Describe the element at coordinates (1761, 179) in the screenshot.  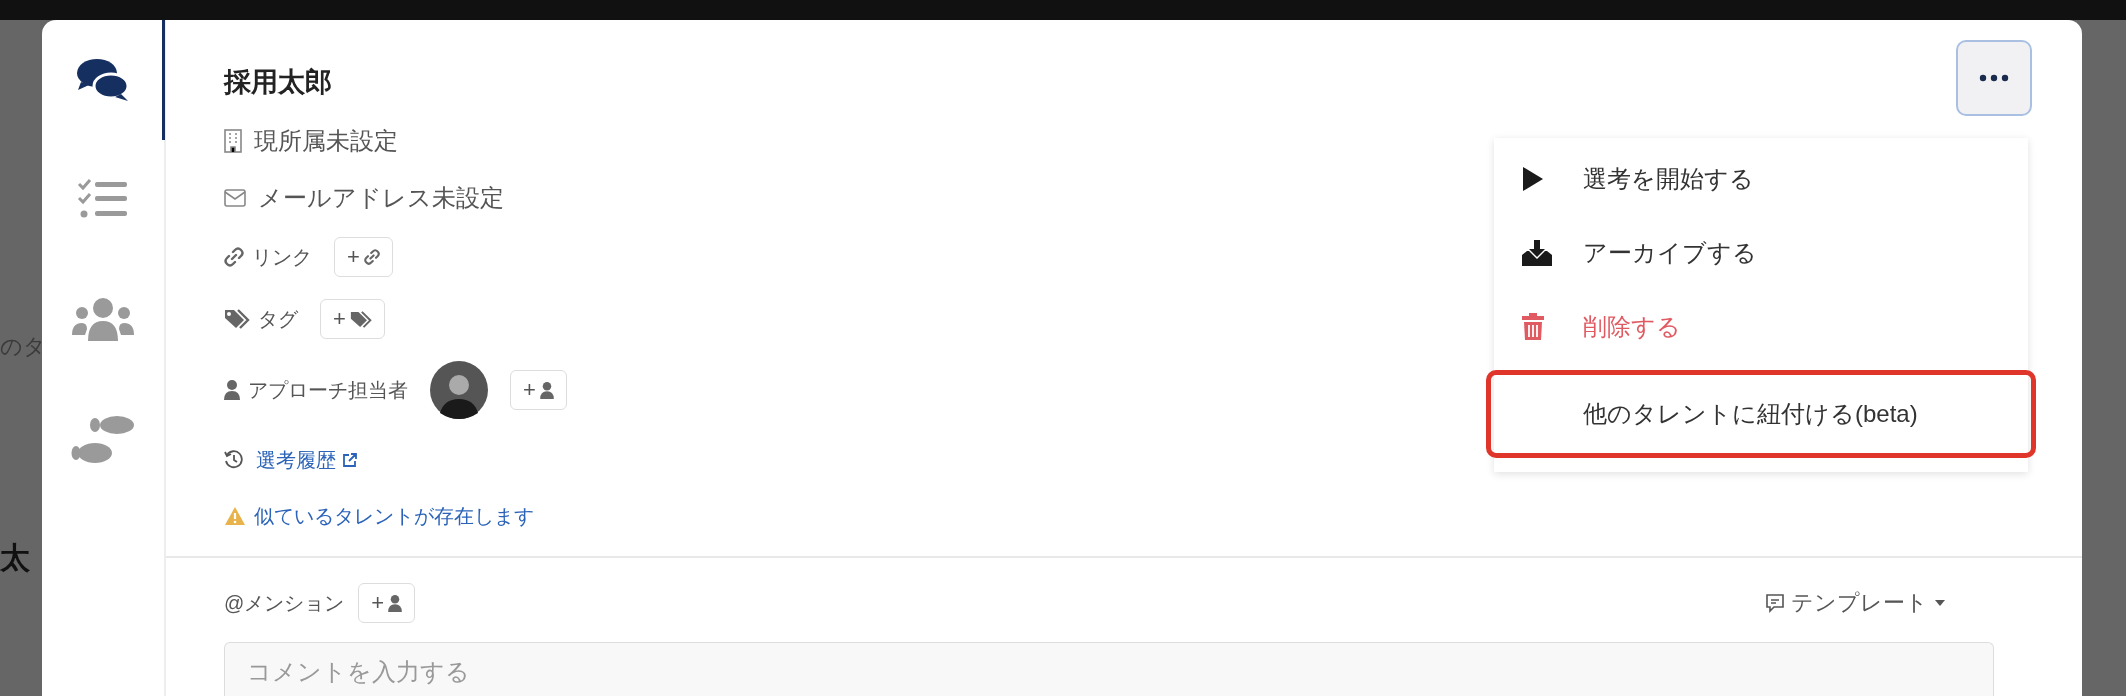
I see `menu-item: 選考を開始する` at that location.